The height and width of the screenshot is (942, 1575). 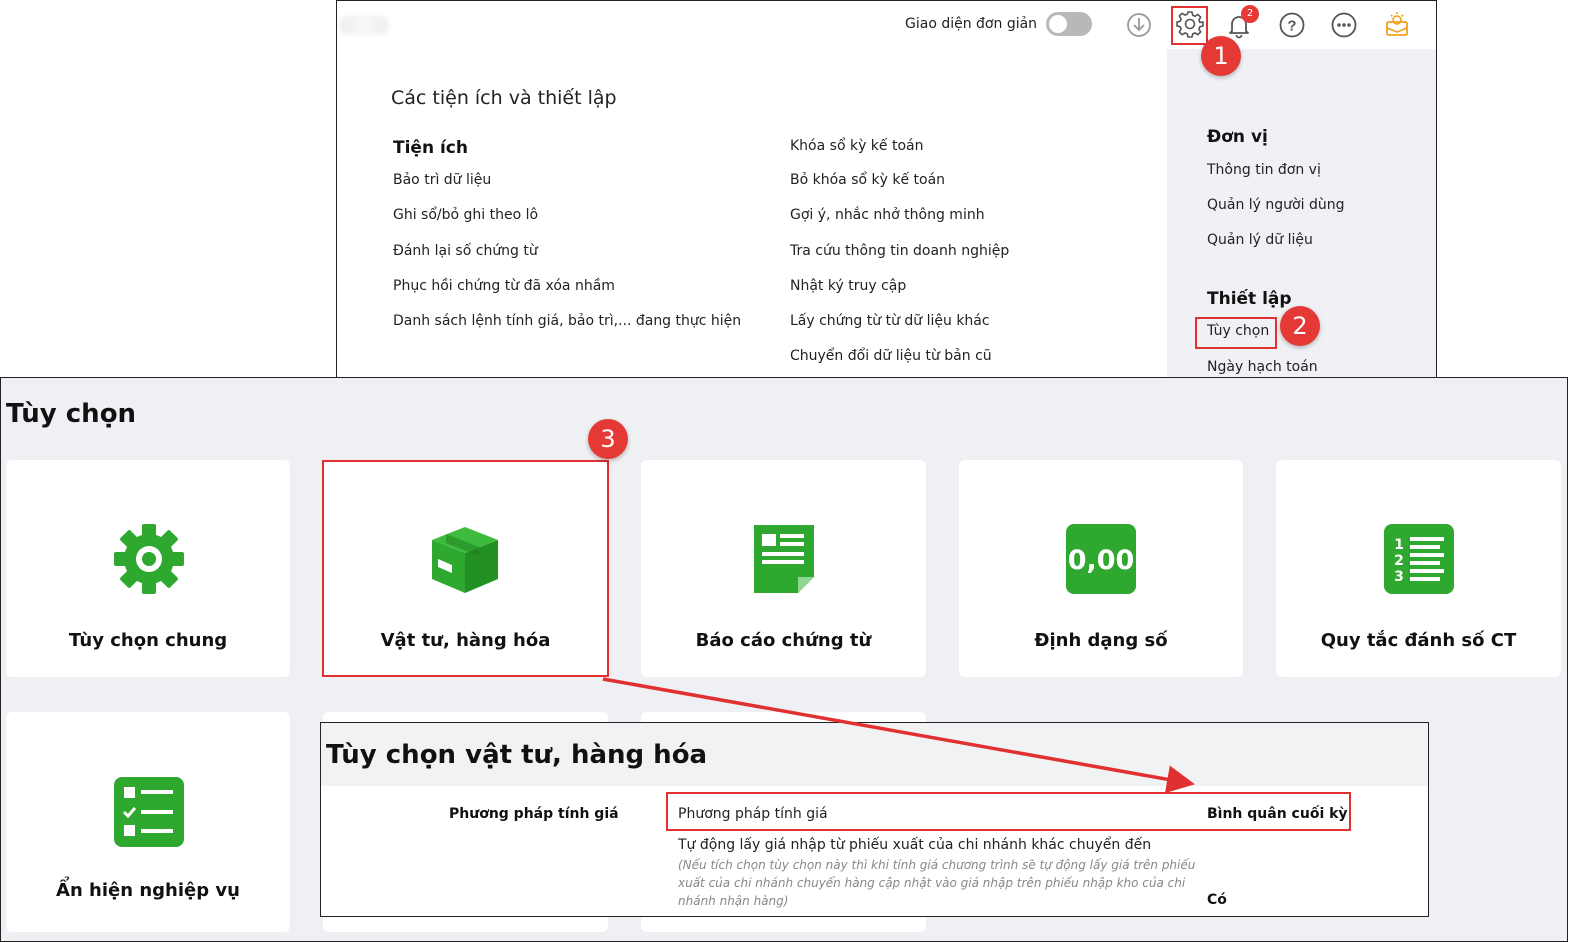 I want to click on option-card-general: Tùy chọn chung, so click(x=148, y=568).